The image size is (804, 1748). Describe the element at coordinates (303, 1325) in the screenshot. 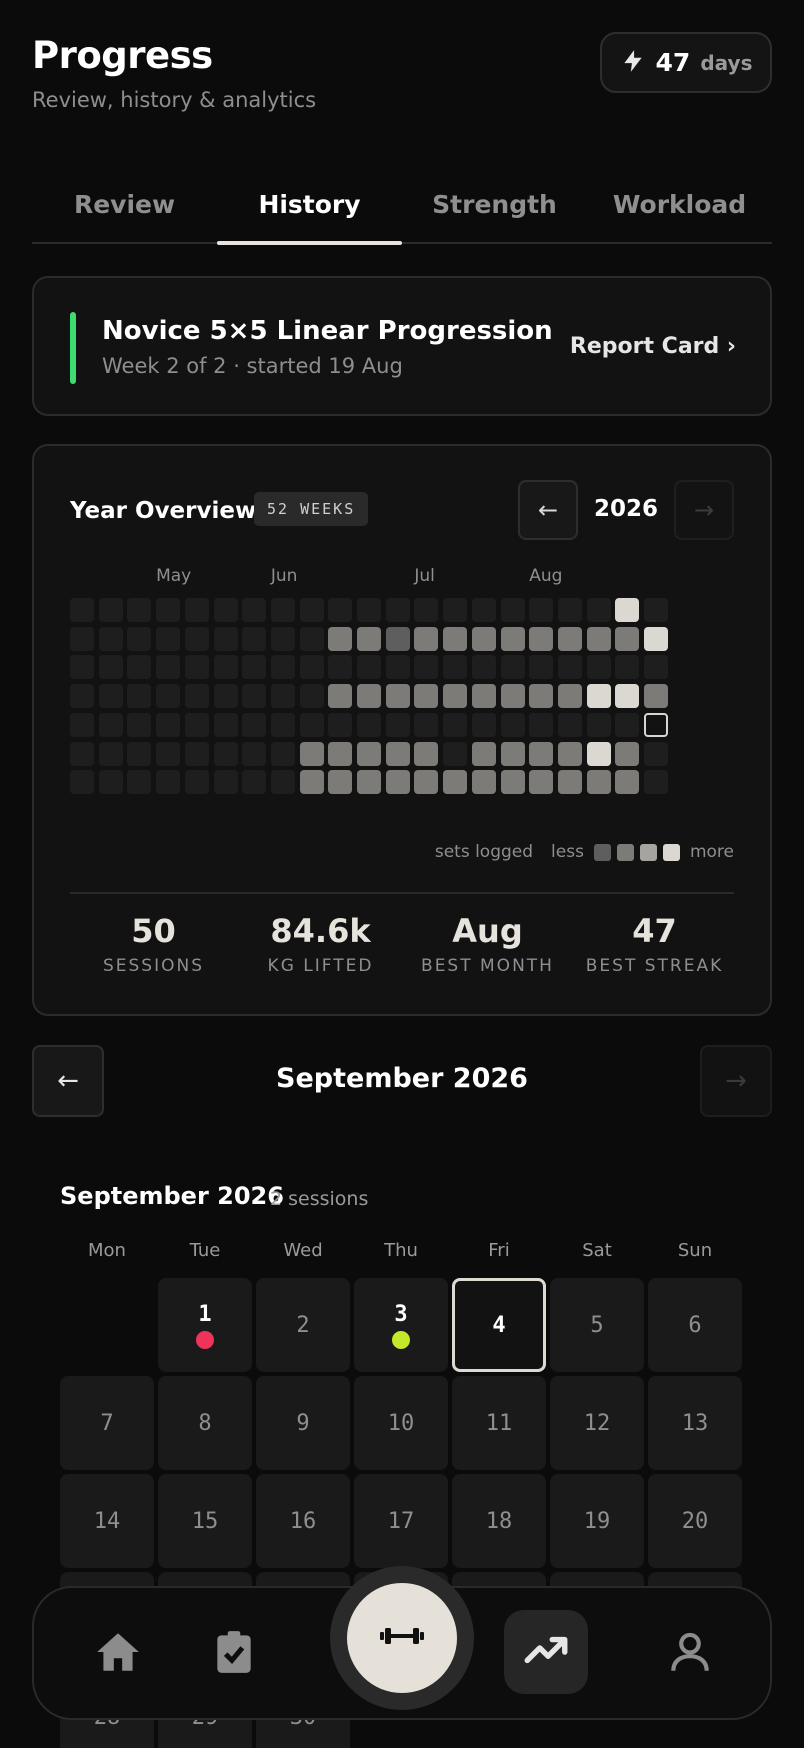

I see `calendar-day: 2` at that location.